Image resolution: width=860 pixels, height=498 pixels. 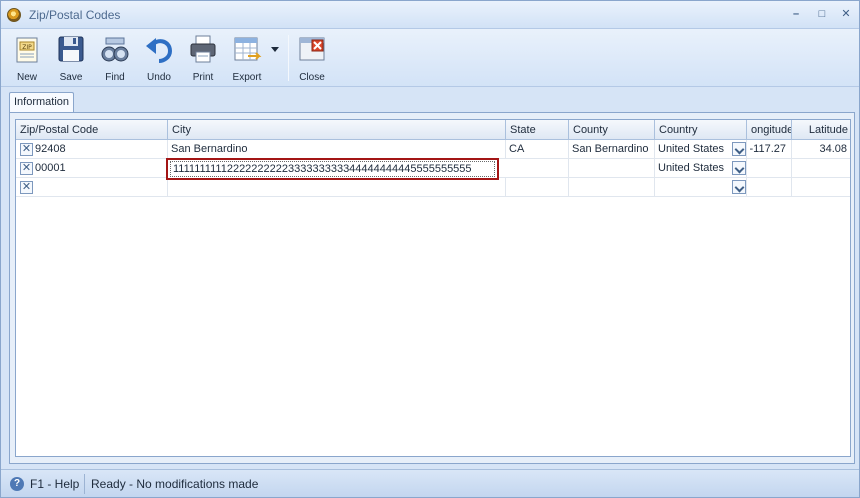 I want to click on column-header-zip: Zip/Postal Code, so click(x=92, y=130).